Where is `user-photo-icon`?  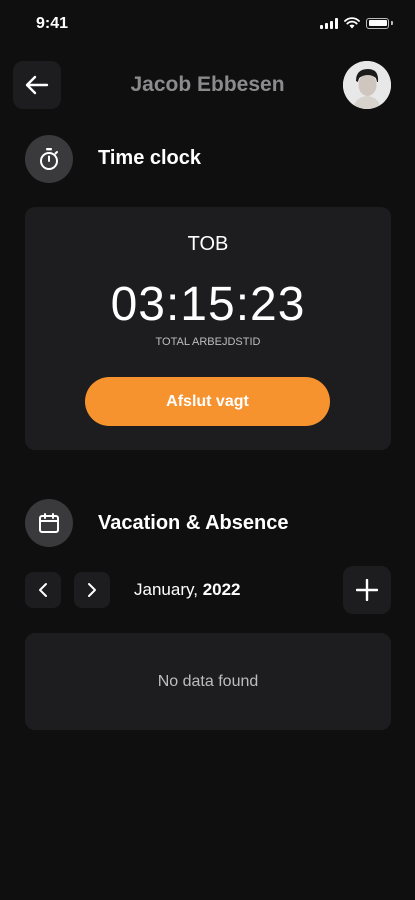
user-photo-icon is located at coordinates (367, 85).